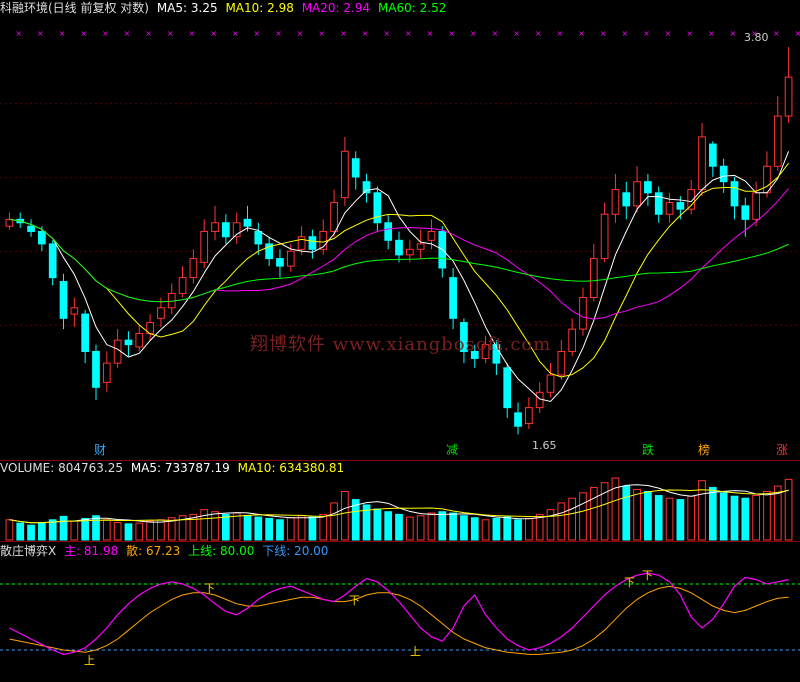 The width and height of the screenshot is (800, 682). I want to click on indicator-down-mark-3: 下, so click(629, 582).